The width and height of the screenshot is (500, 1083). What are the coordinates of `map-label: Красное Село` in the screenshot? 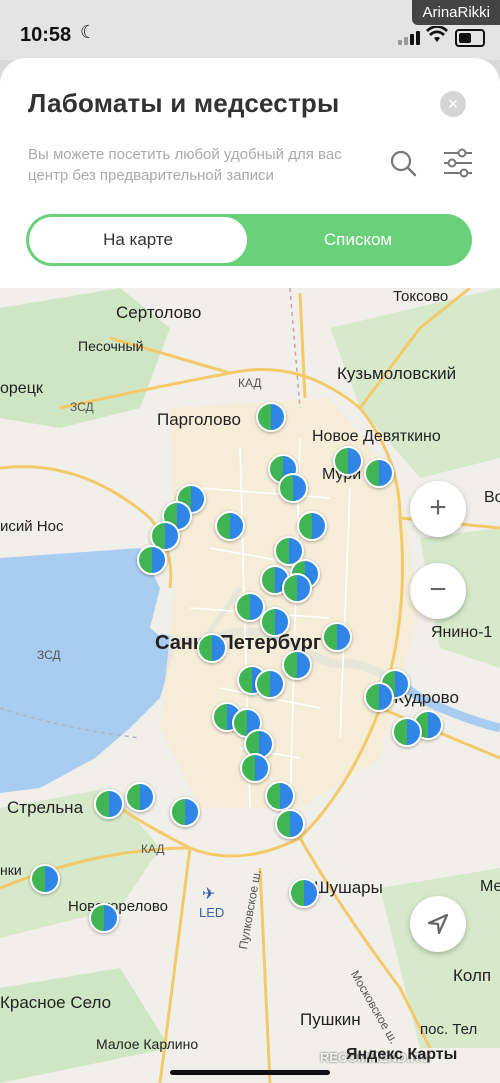 It's located at (56, 1002).